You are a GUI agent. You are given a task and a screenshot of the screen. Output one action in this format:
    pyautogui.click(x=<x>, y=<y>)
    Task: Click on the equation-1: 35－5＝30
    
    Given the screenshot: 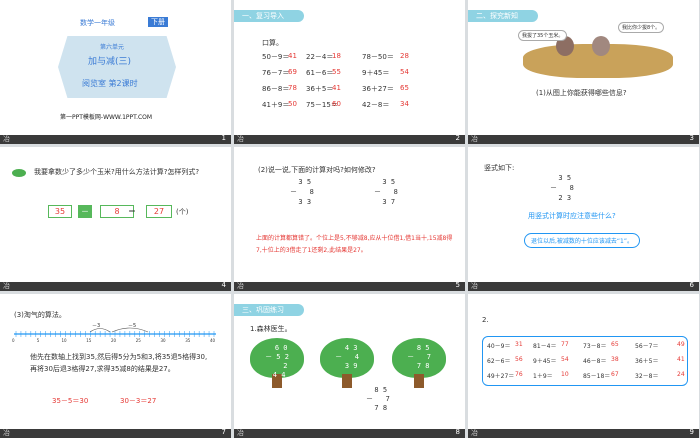 What is the action you would take?
    pyautogui.click(x=70, y=401)
    